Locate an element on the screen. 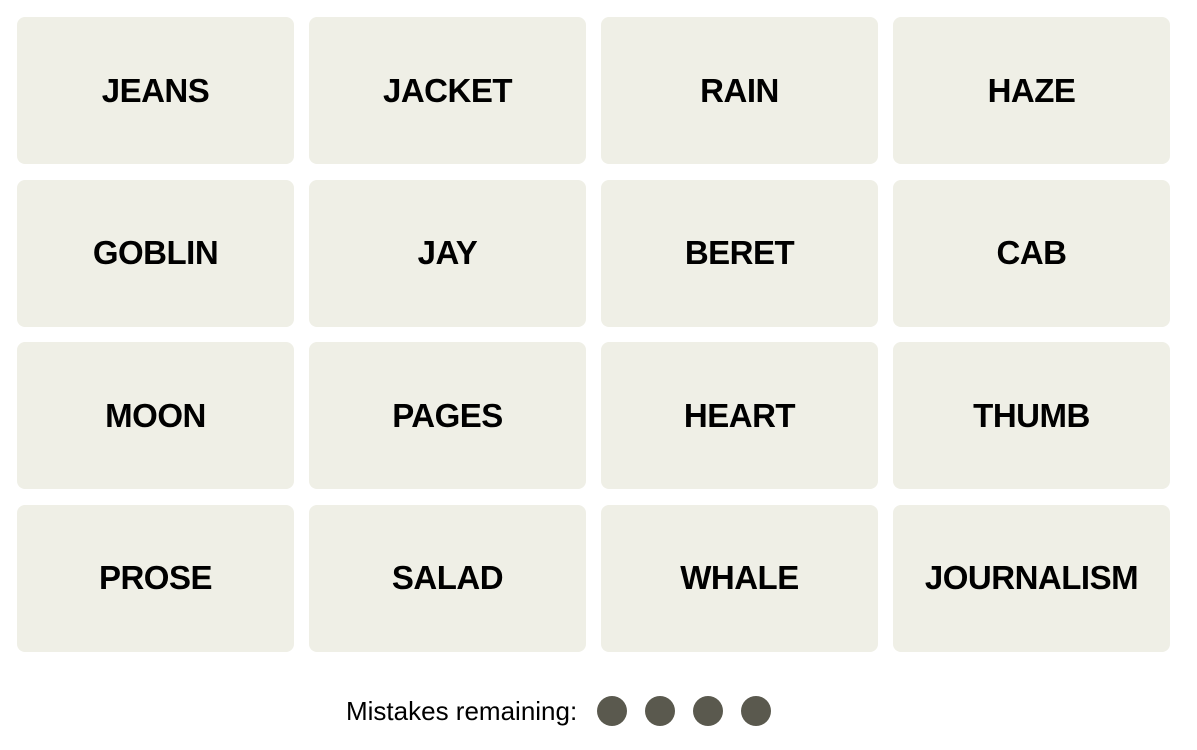  word-tile-cab: CAB is located at coordinates (1031, 253).